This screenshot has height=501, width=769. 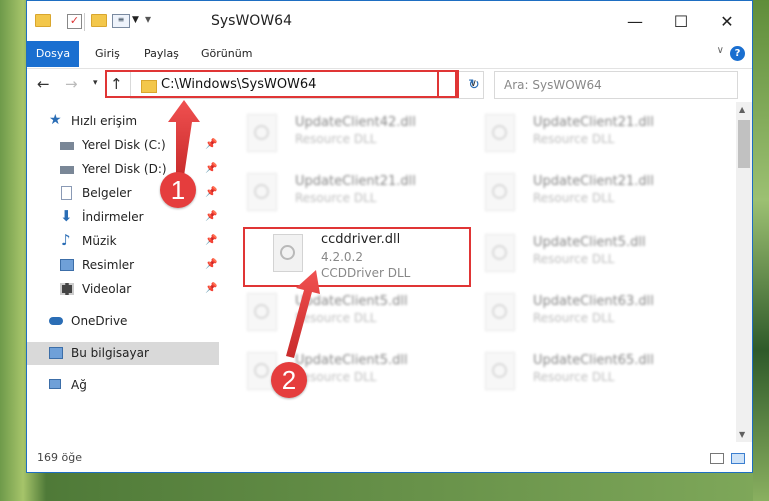 I want to click on details-view-icon, so click(x=717, y=458).